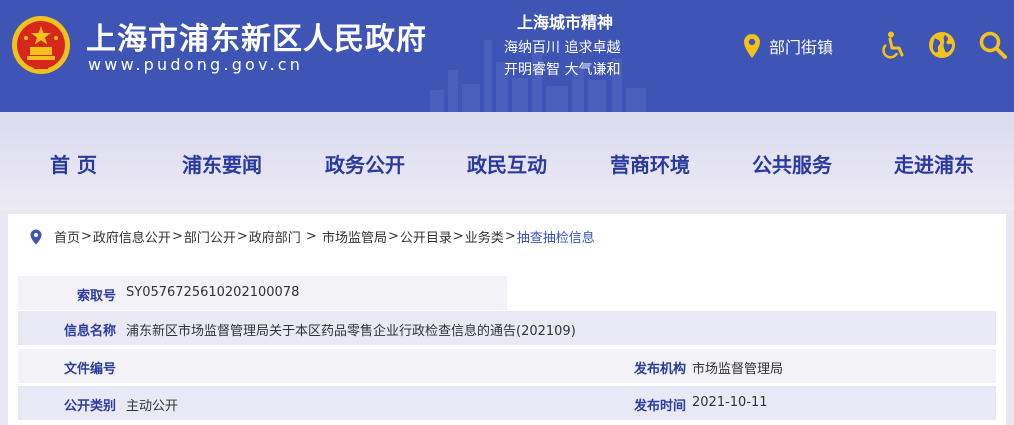  What do you see at coordinates (942, 45) in the screenshot?
I see `globe-icon` at bounding box center [942, 45].